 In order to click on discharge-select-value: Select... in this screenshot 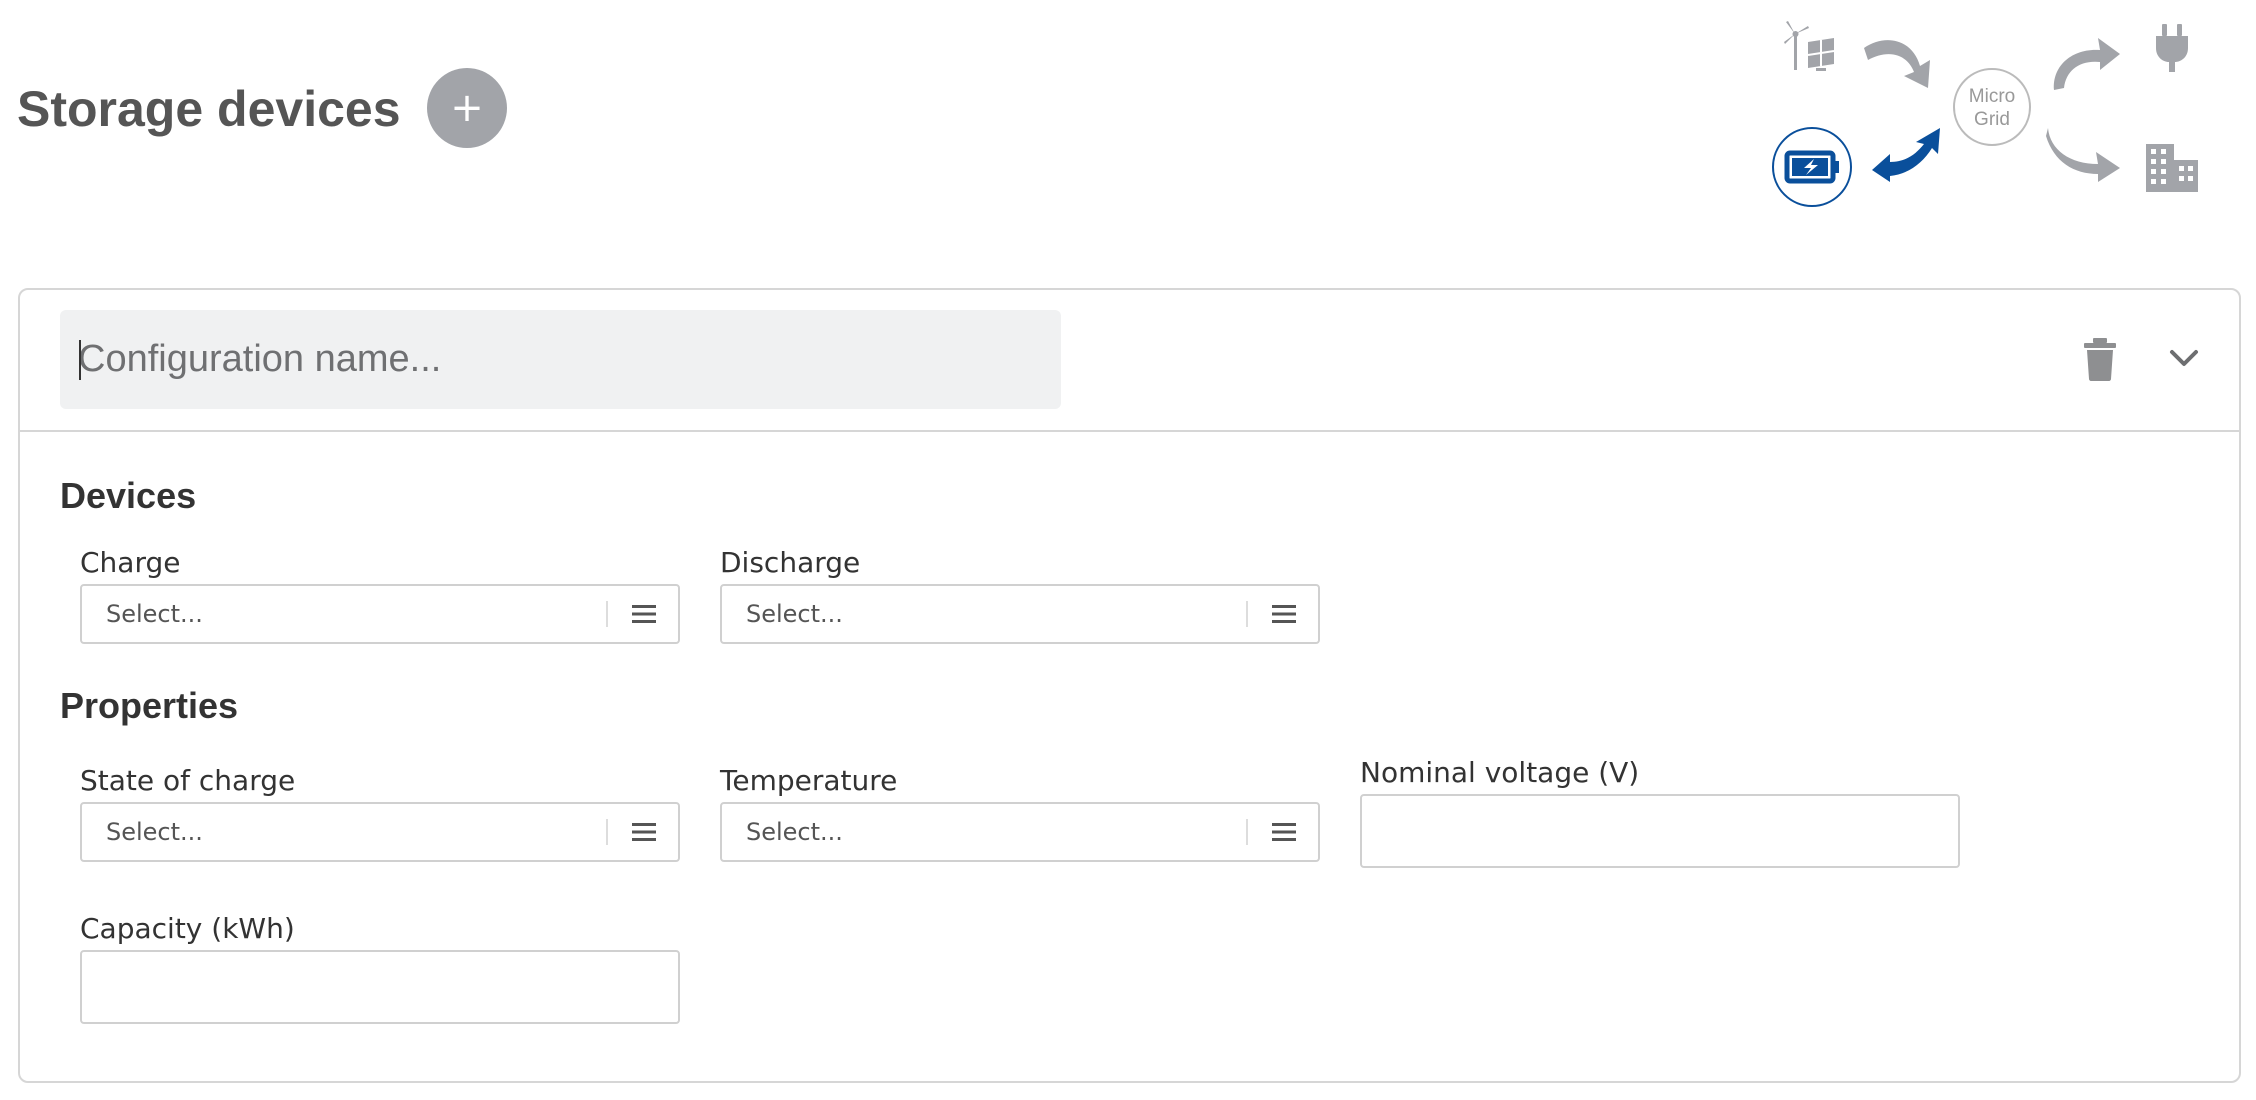, I will do `click(794, 614)`.